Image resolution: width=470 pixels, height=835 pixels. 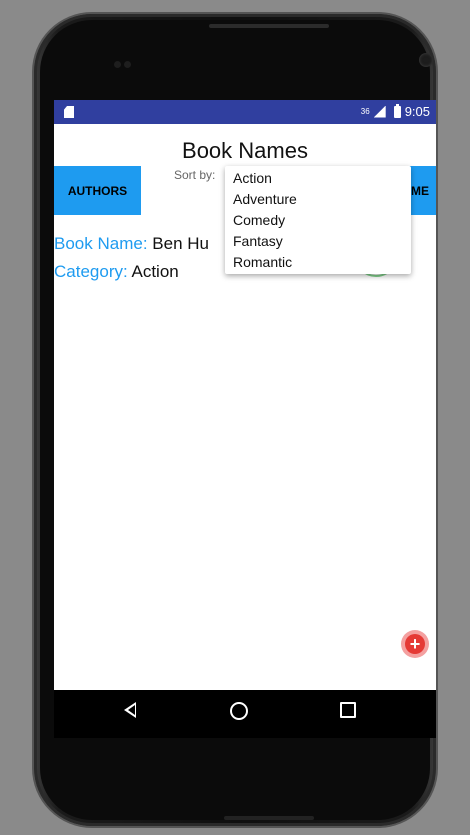 I want to click on status-right: 36 9:05, so click(x=395, y=111).